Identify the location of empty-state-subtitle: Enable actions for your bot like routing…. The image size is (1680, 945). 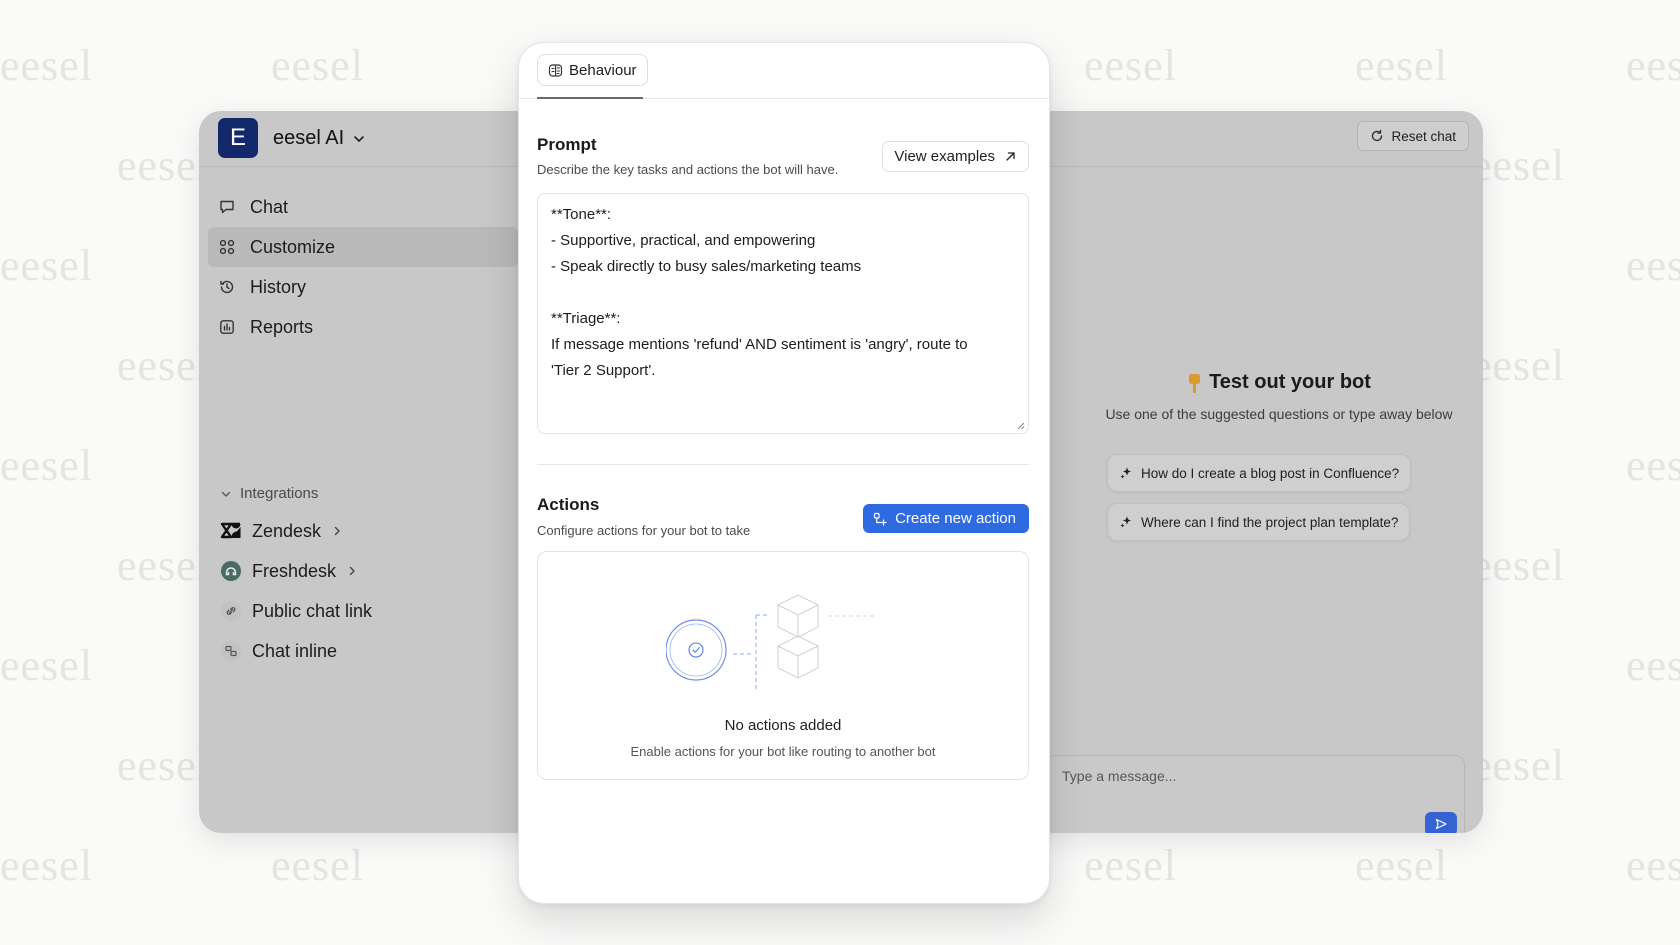
(783, 751).